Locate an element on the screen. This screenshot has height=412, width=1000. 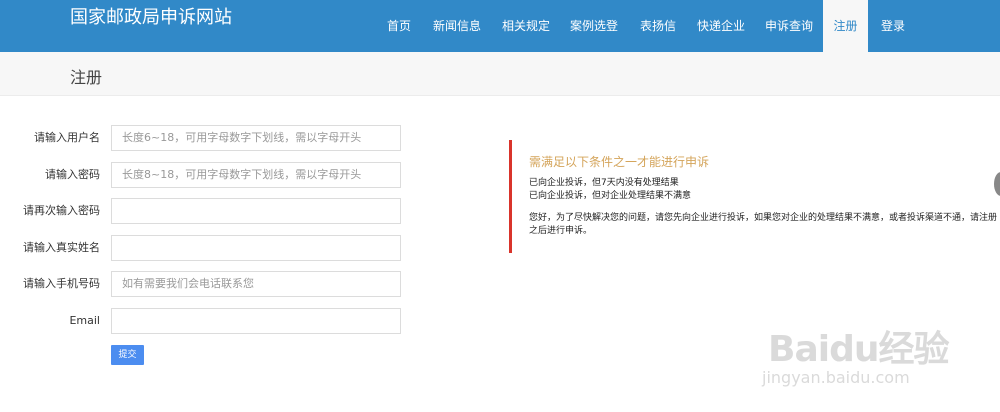
nav-login: 登录 is located at coordinates (893, 26).